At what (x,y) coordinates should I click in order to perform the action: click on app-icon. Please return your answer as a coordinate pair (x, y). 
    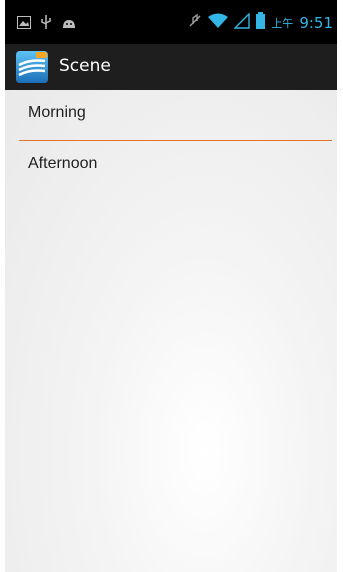
    Looking at the image, I should click on (32, 67).